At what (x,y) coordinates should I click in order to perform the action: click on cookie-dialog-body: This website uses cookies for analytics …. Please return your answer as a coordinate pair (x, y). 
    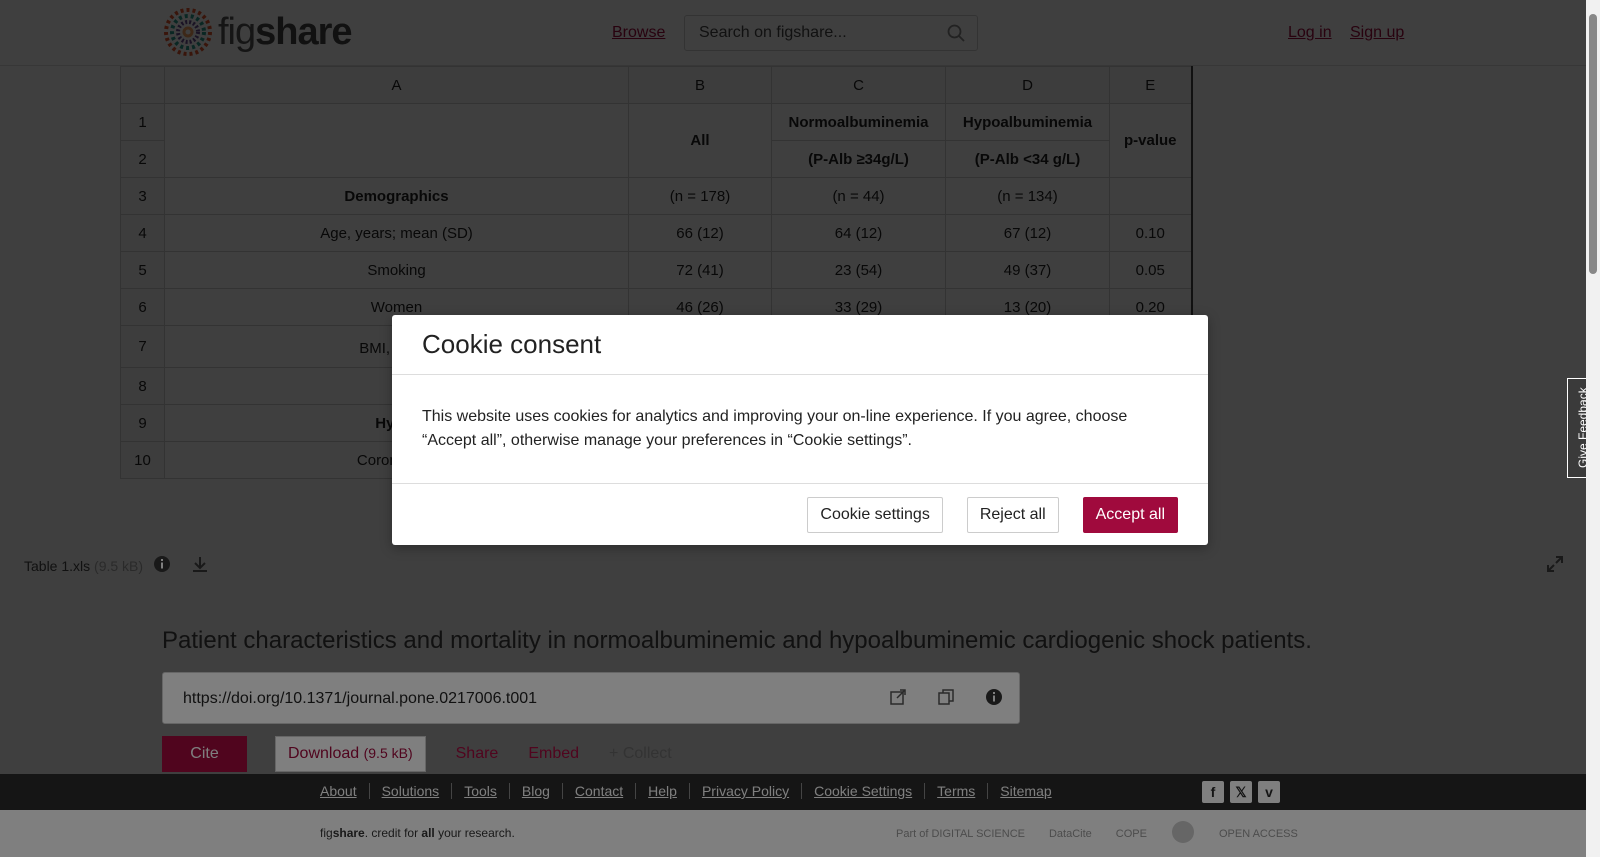
    Looking at the image, I should click on (800, 429).